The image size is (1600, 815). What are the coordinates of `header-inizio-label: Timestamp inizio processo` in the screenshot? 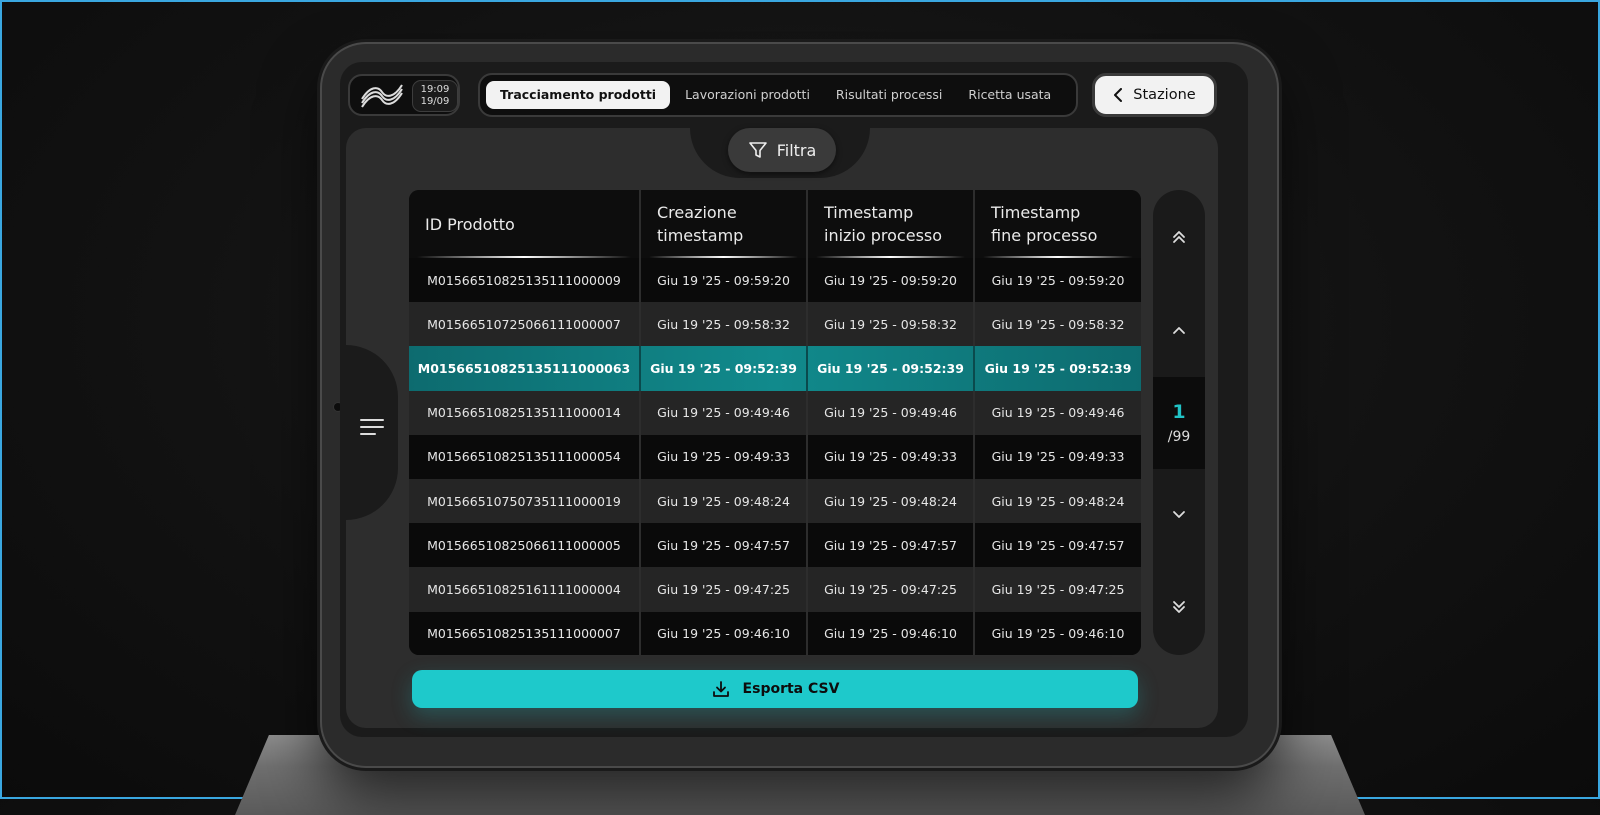 It's located at (883, 224).